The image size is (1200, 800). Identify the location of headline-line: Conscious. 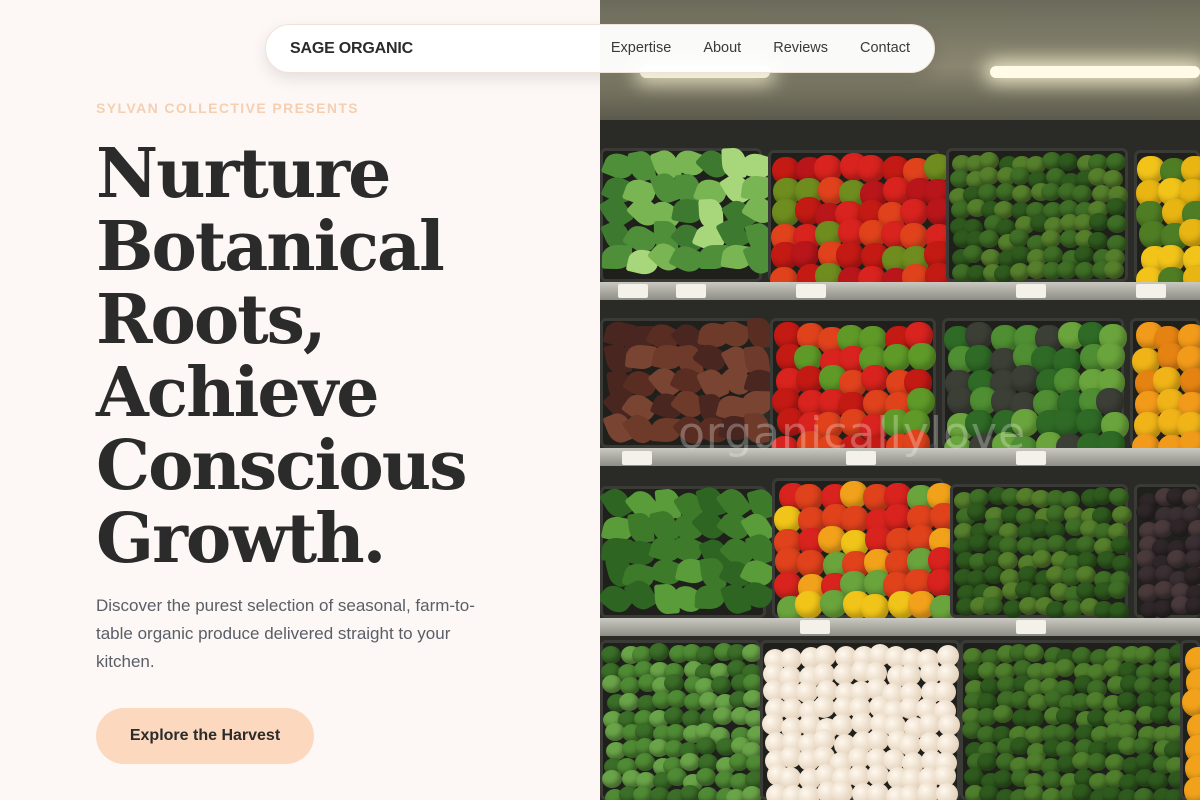
(282, 466).